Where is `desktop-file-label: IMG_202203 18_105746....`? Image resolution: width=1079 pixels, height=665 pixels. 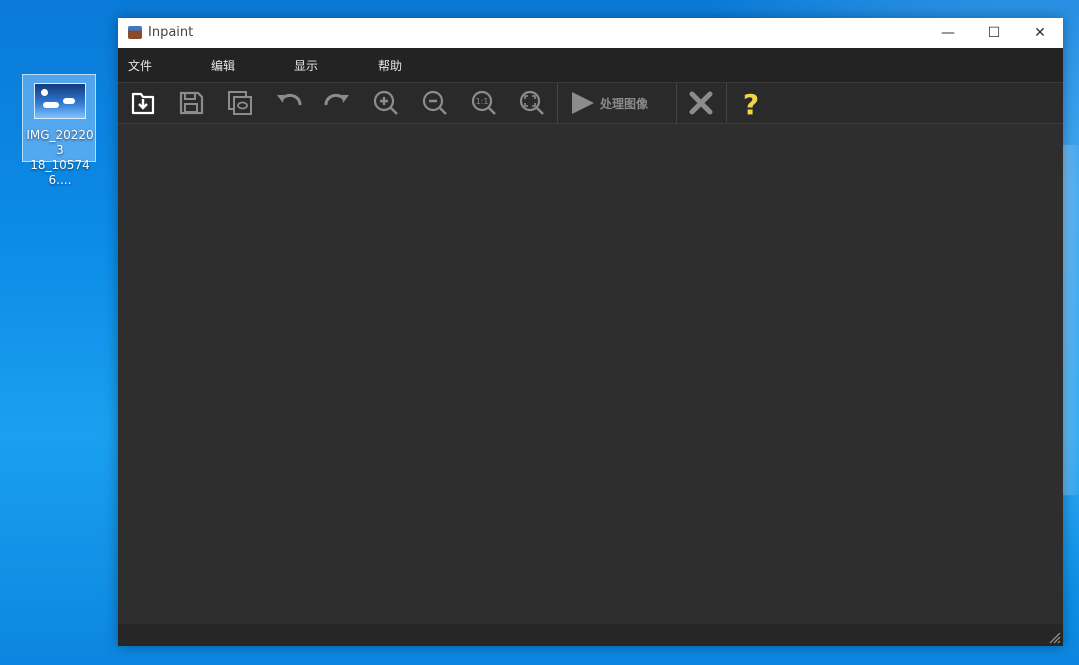
desktop-file-label: IMG_202203 18_105746.... is located at coordinates (60, 157).